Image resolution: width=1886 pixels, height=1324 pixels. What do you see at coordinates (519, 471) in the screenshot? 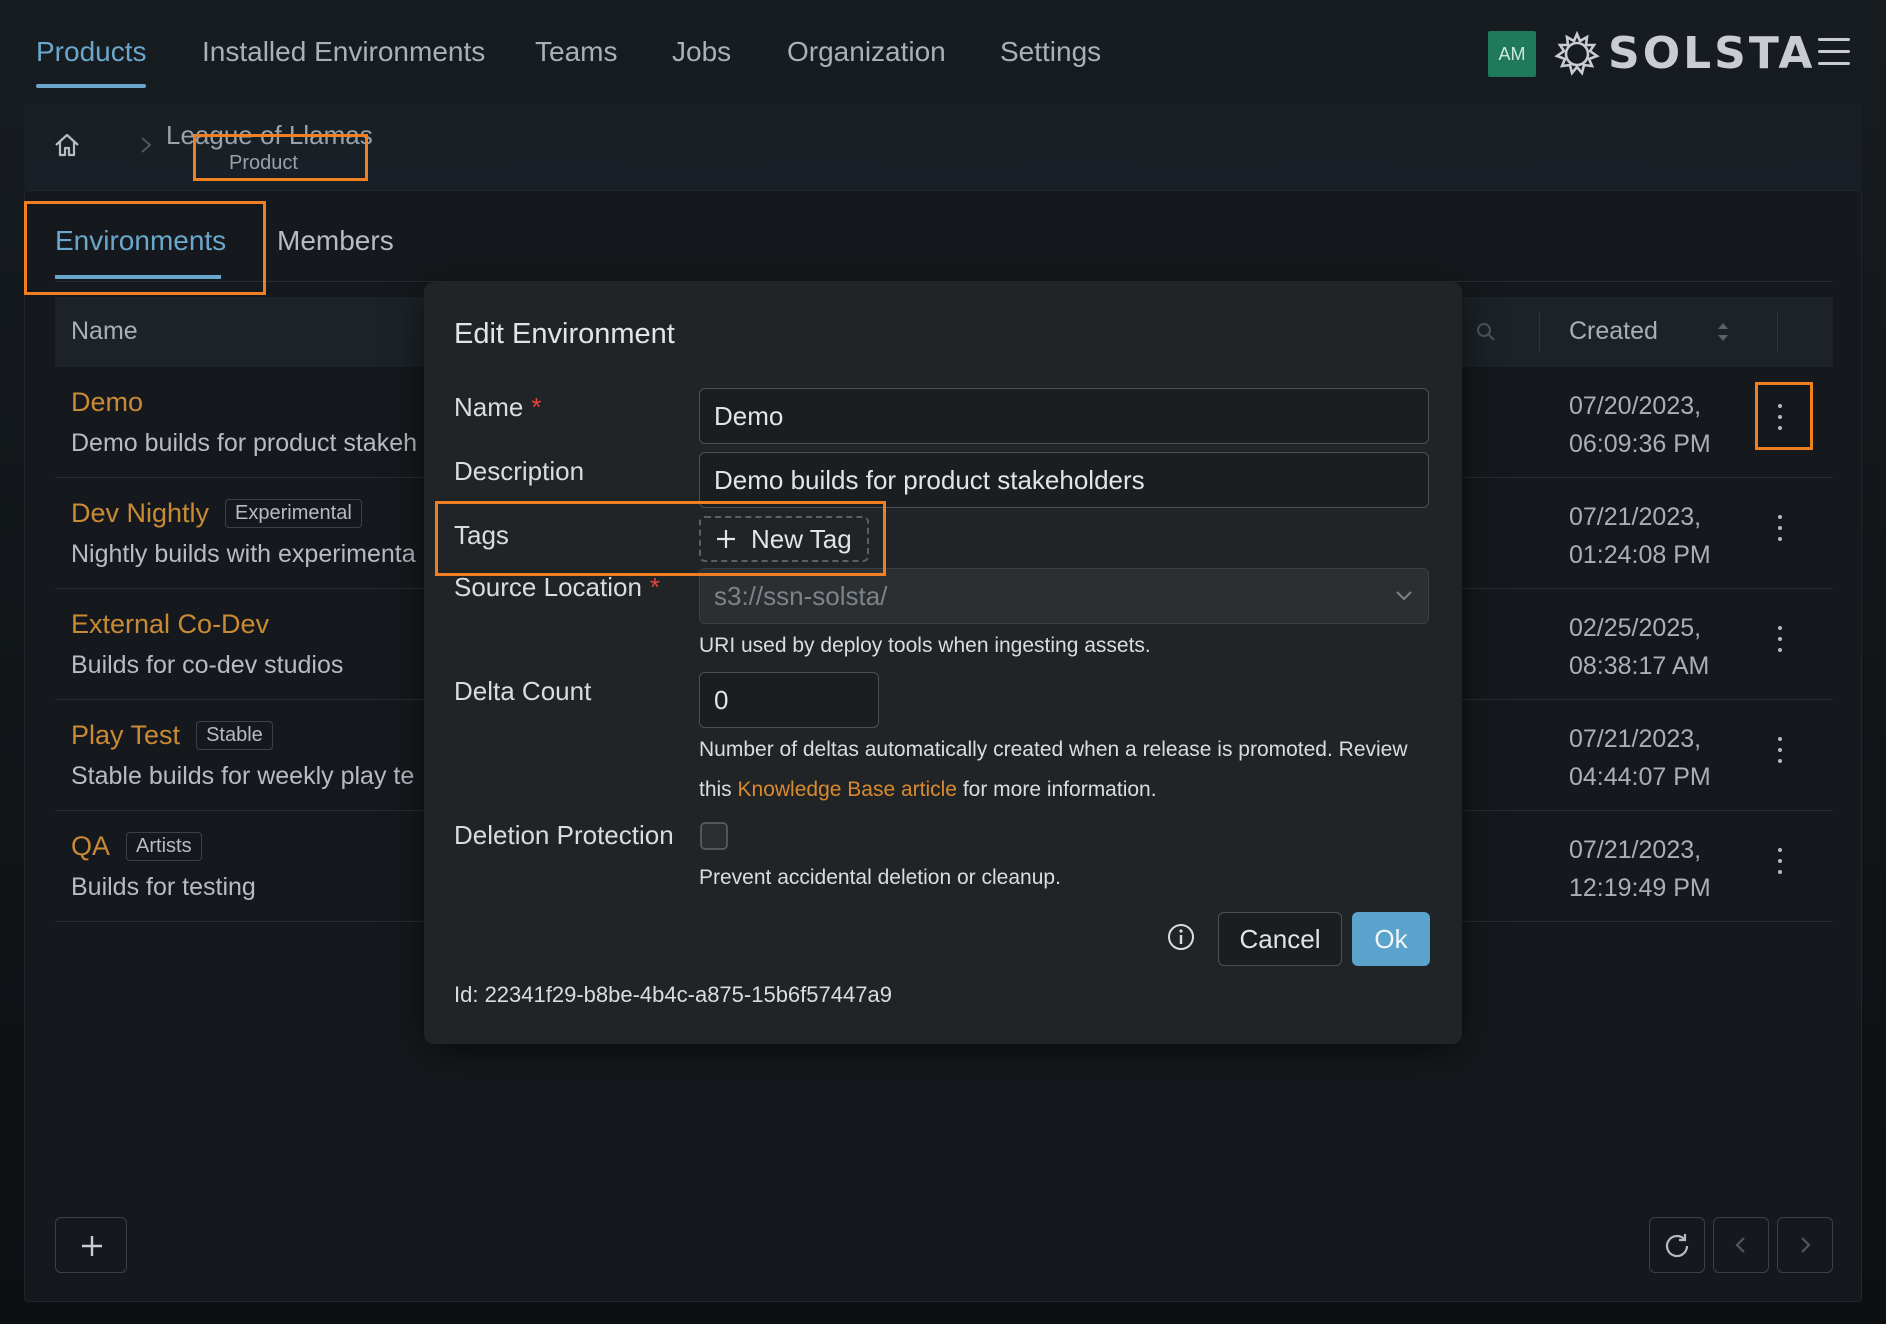
I see `description-label: Description` at bounding box center [519, 471].